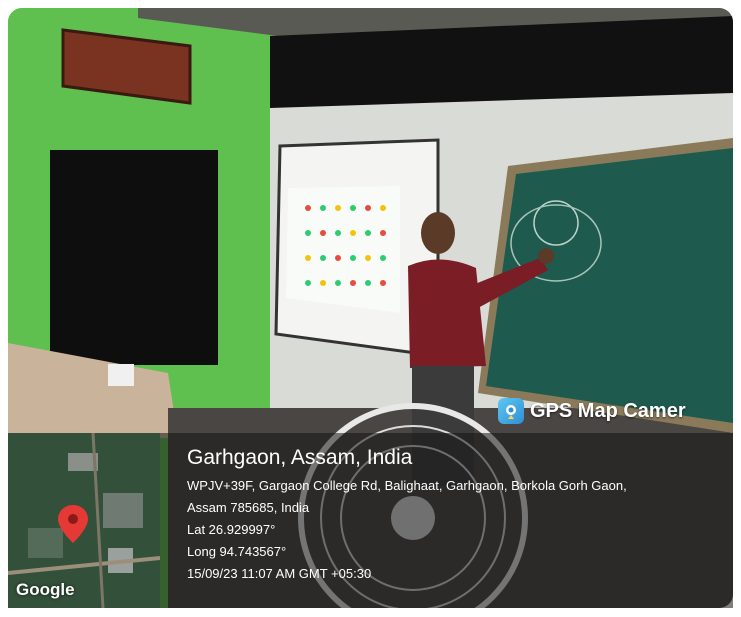 The height and width of the screenshot is (617, 741). What do you see at coordinates (609, 285) in the screenshot?
I see `blackboard` at bounding box center [609, 285].